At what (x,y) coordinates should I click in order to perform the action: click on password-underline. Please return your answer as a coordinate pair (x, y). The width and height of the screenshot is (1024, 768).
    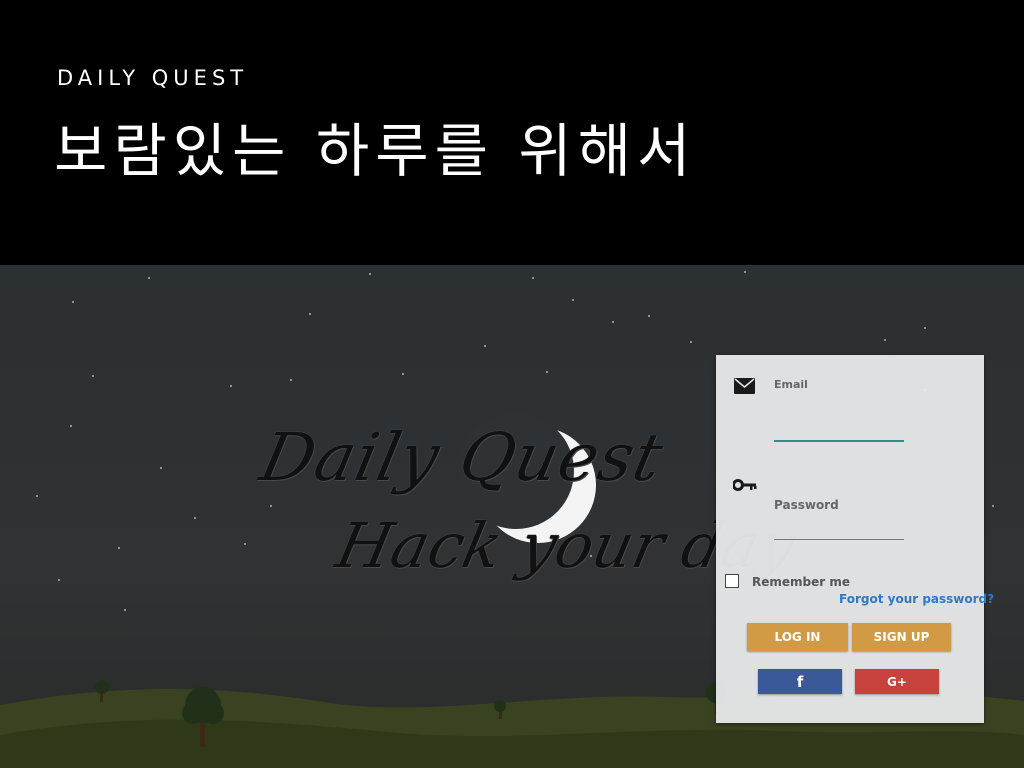
    Looking at the image, I should click on (839, 539).